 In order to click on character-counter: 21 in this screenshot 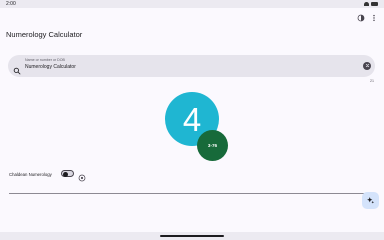, I will do `click(372, 81)`.